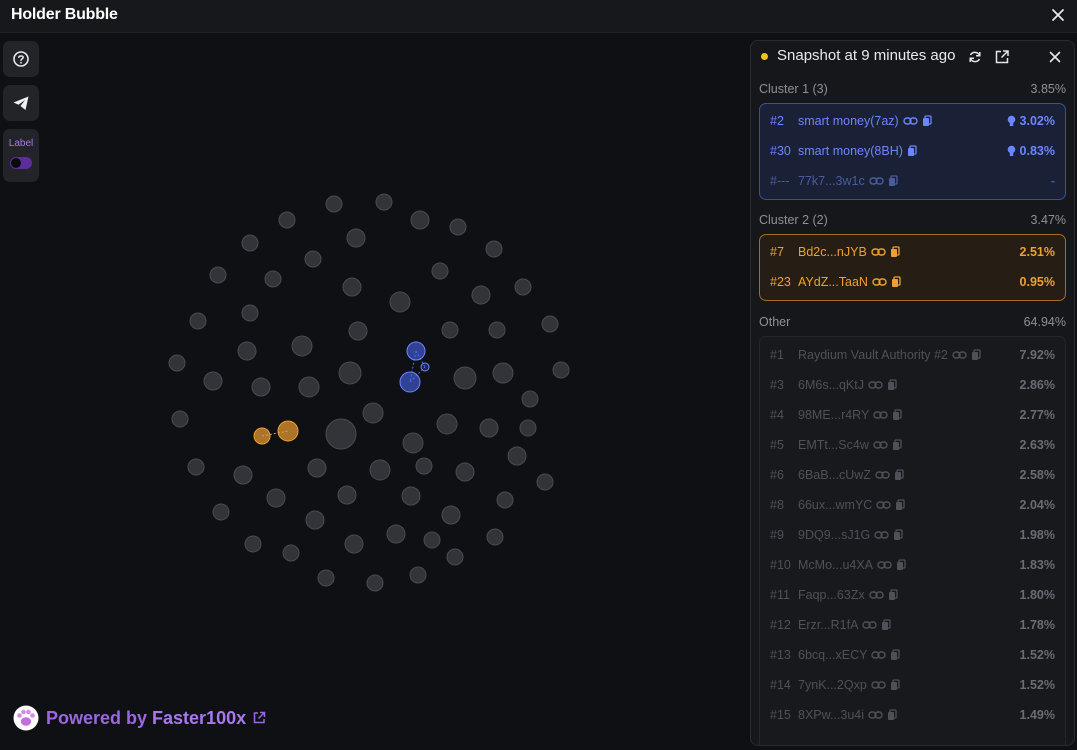 The height and width of the screenshot is (750, 1077). Describe the element at coordinates (912, 506) in the screenshot. I see `other-holder-row: #8 66ux...wmYC 2.04%` at that location.